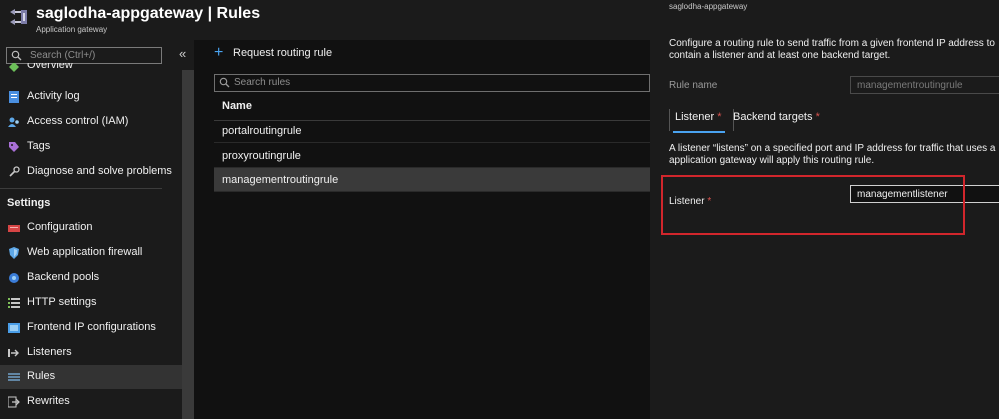  I want to click on sidebar-item-http-settings: HTTP settings, so click(91, 303).